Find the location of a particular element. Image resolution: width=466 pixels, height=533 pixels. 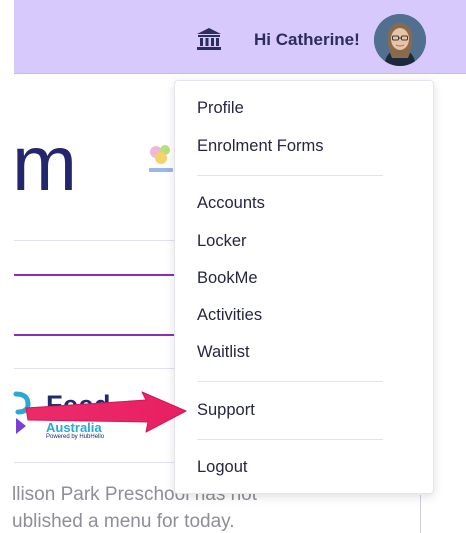

menu-item-activities: Activities is located at coordinates (229, 315).